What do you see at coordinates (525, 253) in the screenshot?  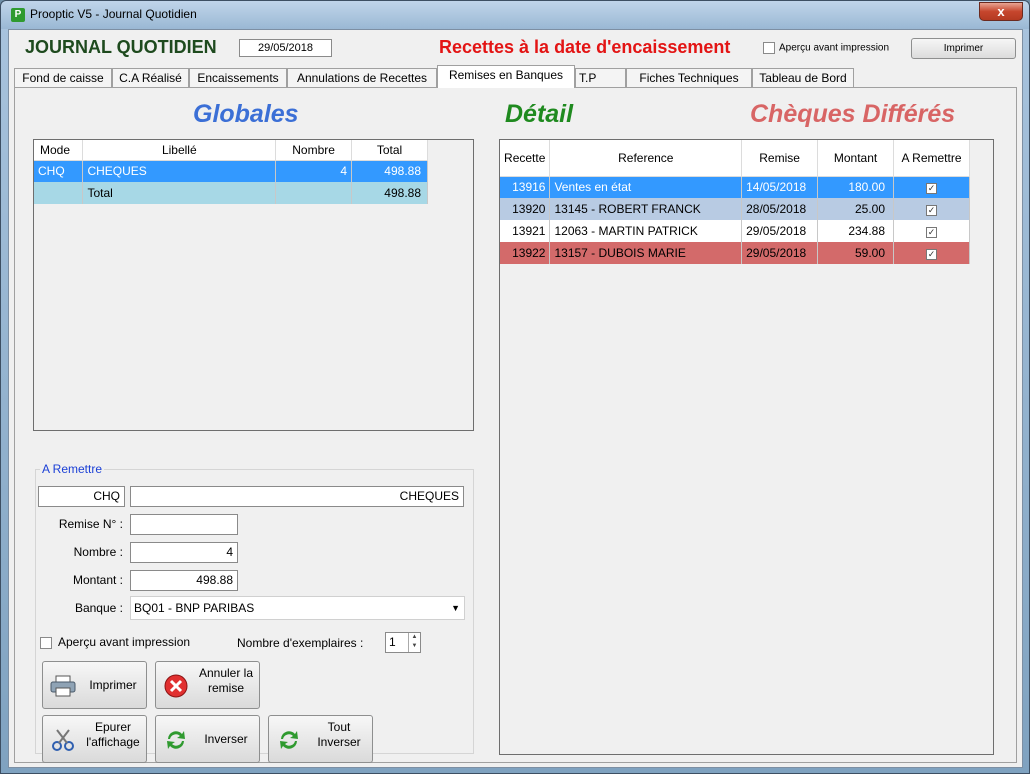 I see `cell-recette: 13922` at bounding box center [525, 253].